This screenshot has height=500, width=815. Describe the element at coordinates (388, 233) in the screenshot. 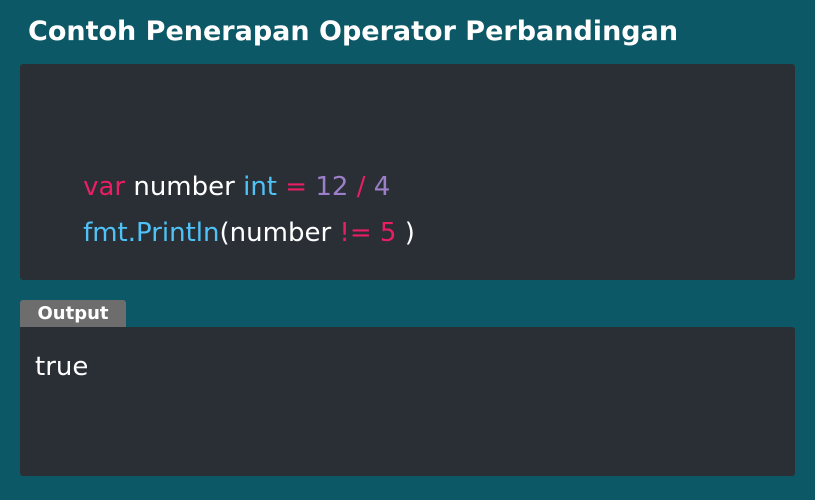

I see `code-token: 5` at that location.